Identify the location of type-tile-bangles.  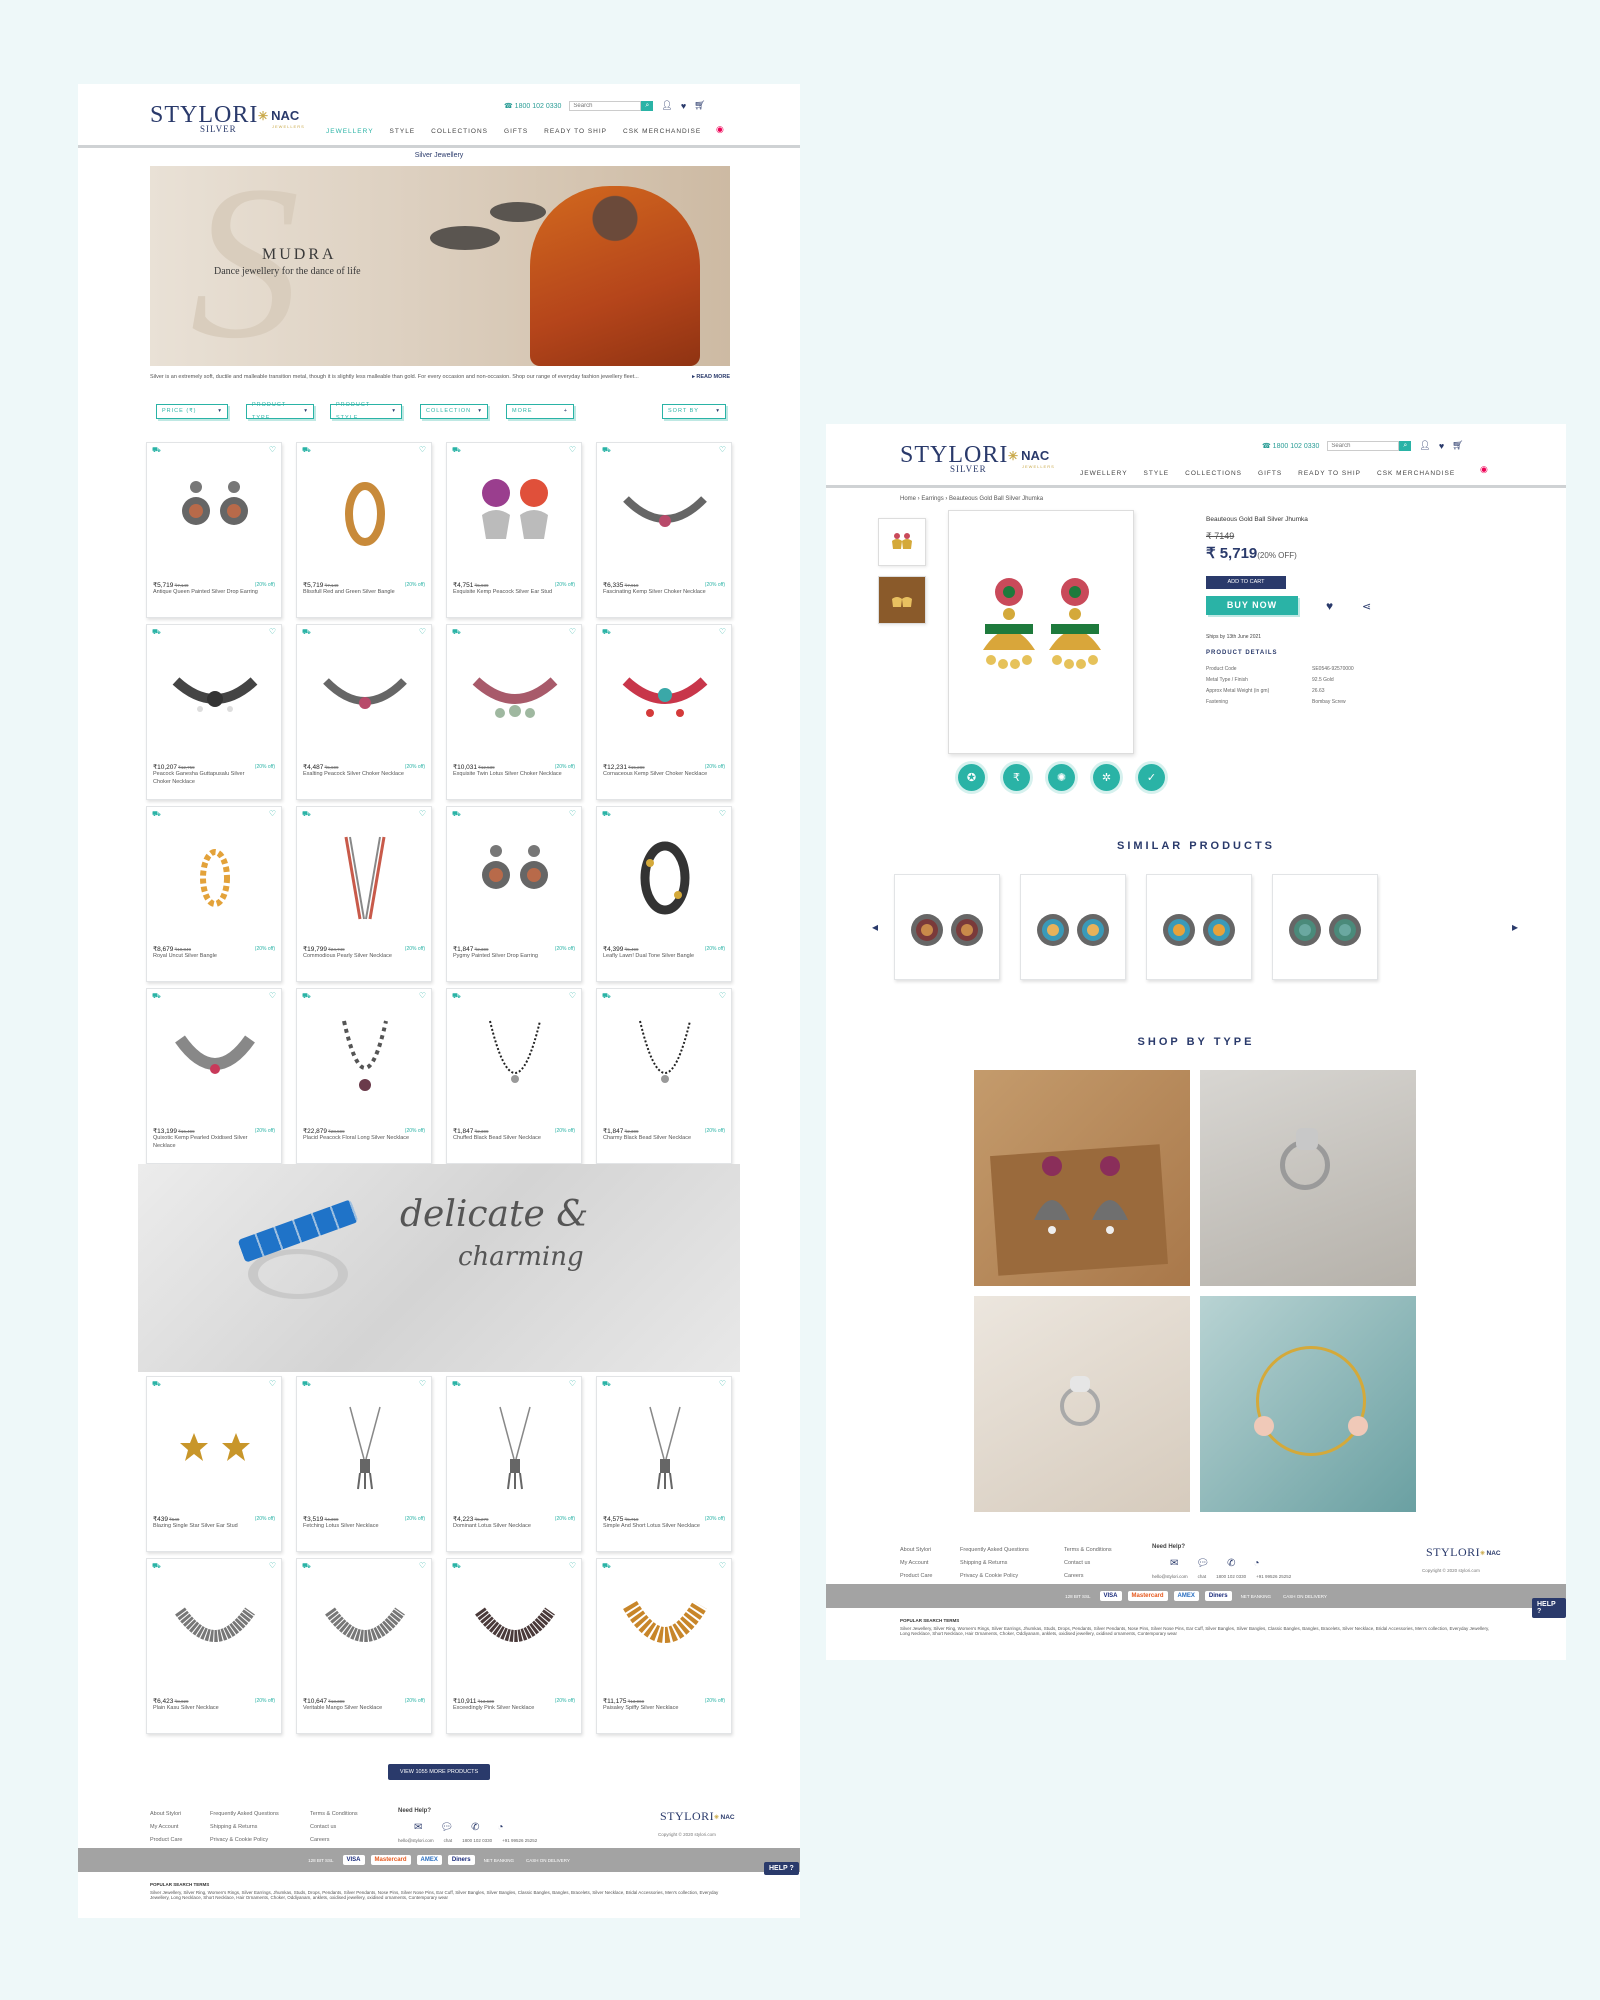
(1308, 1404).